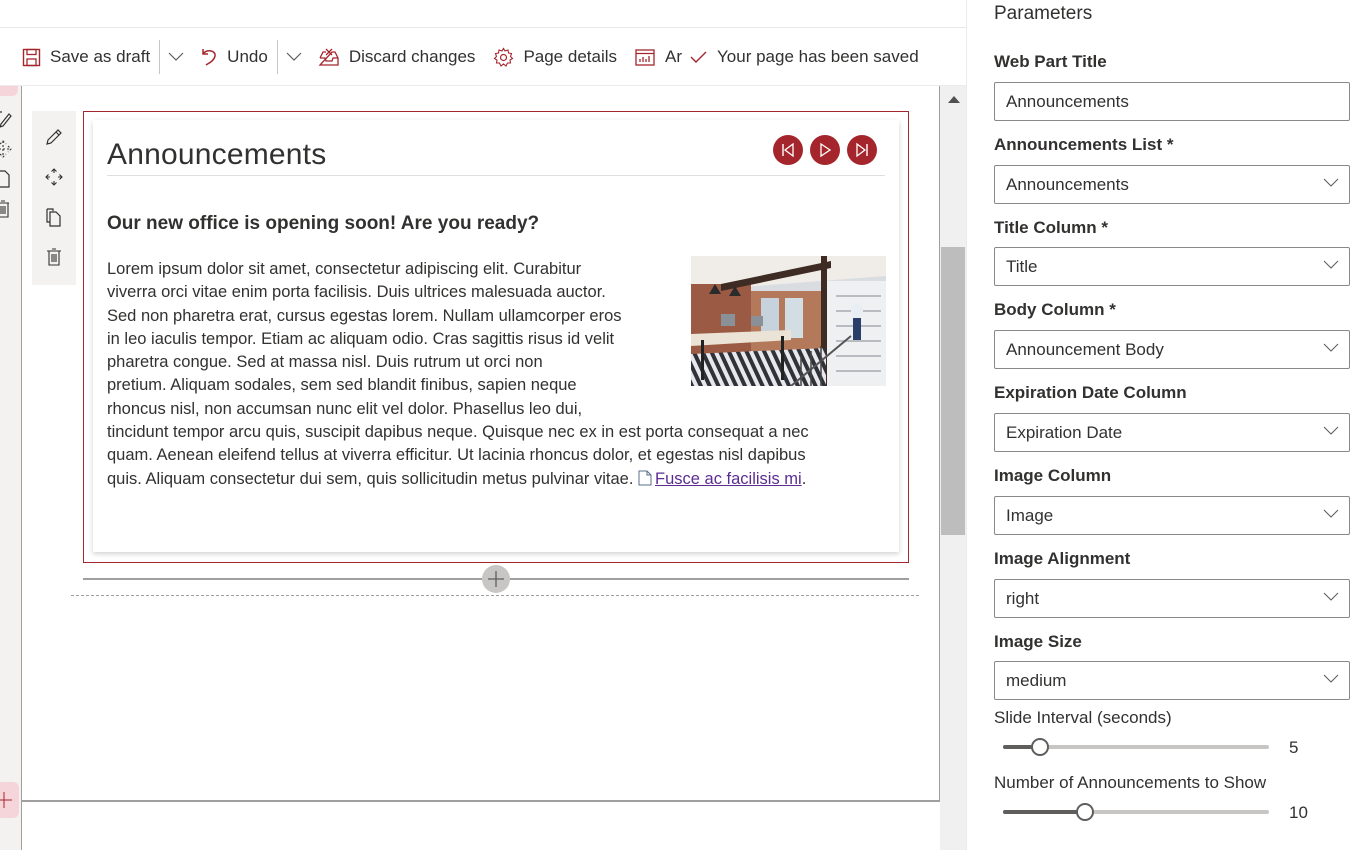  What do you see at coordinates (1172, 101) in the screenshot?
I see `web-part-title-input: Announcements` at bounding box center [1172, 101].